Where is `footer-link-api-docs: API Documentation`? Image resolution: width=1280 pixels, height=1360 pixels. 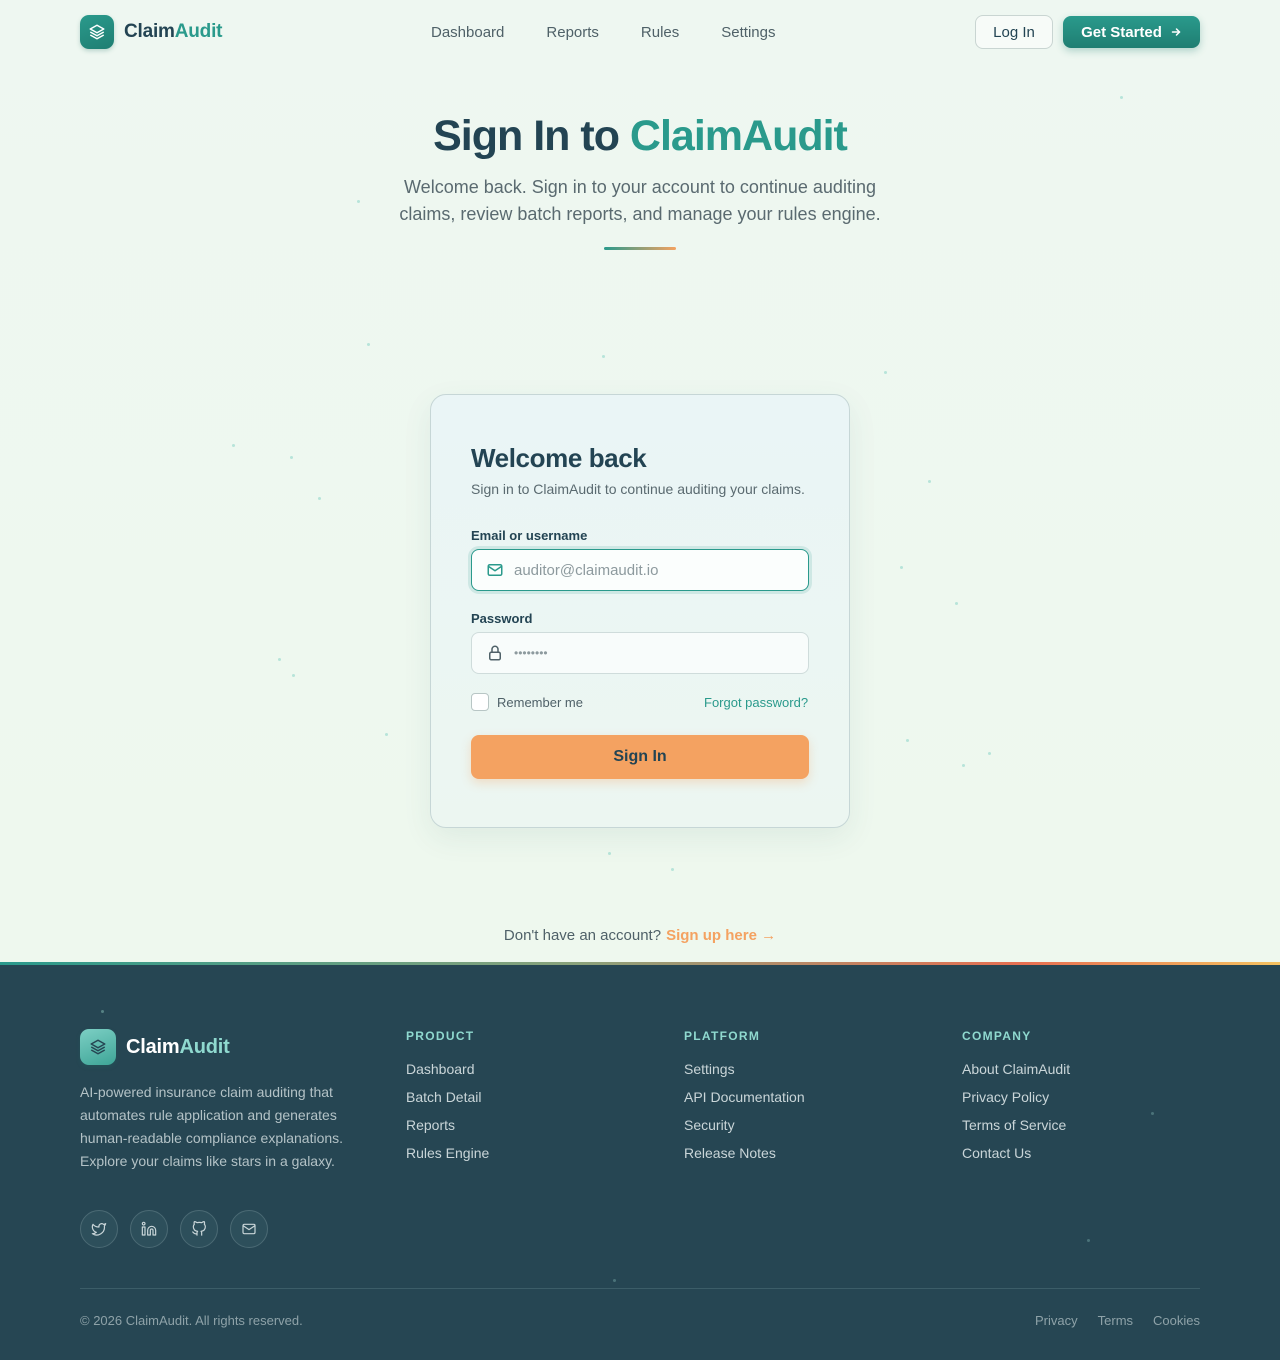 footer-link-api-docs: API Documentation is located at coordinates (744, 1101).